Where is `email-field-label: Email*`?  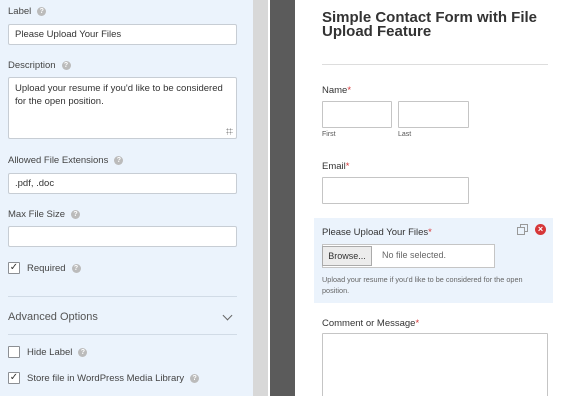
email-field-label: Email* is located at coordinates (336, 166).